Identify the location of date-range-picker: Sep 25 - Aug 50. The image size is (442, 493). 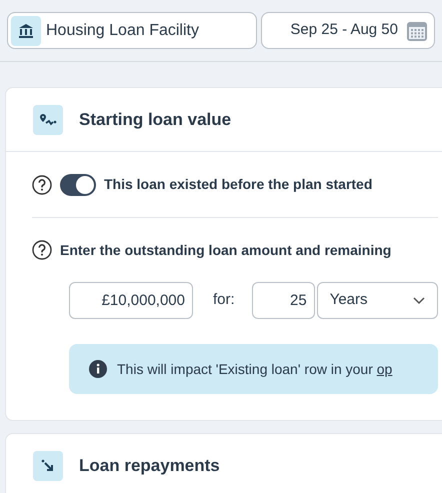
(348, 30).